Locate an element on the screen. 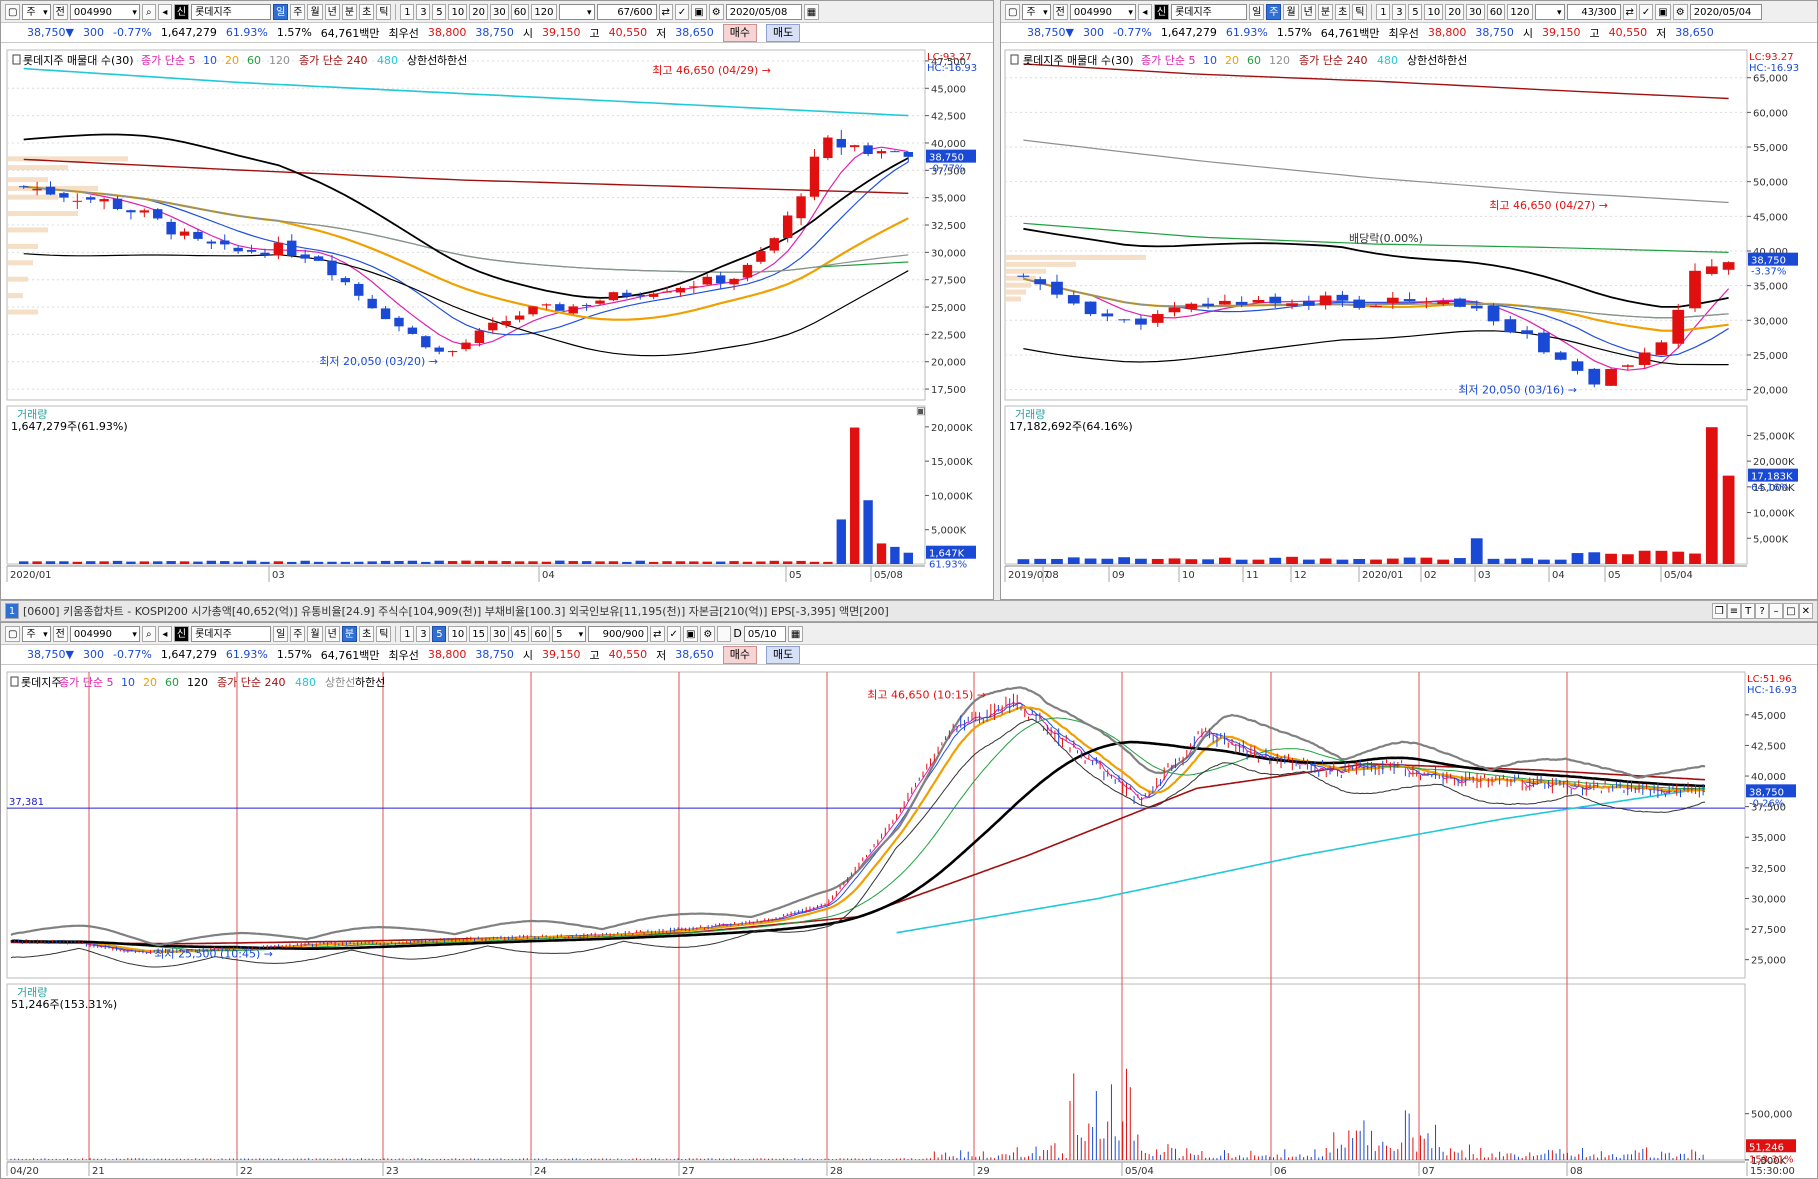  window-number: 1 is located at coordinates (12, 611).